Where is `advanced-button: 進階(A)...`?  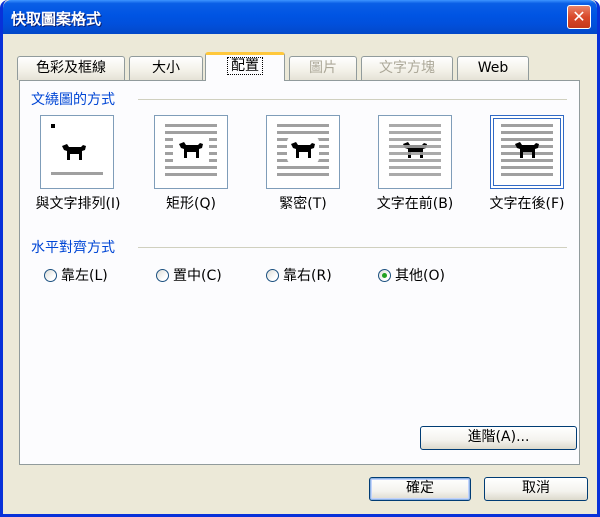
advanced-button: 進階(A)... is located at coordinates (498, 438).